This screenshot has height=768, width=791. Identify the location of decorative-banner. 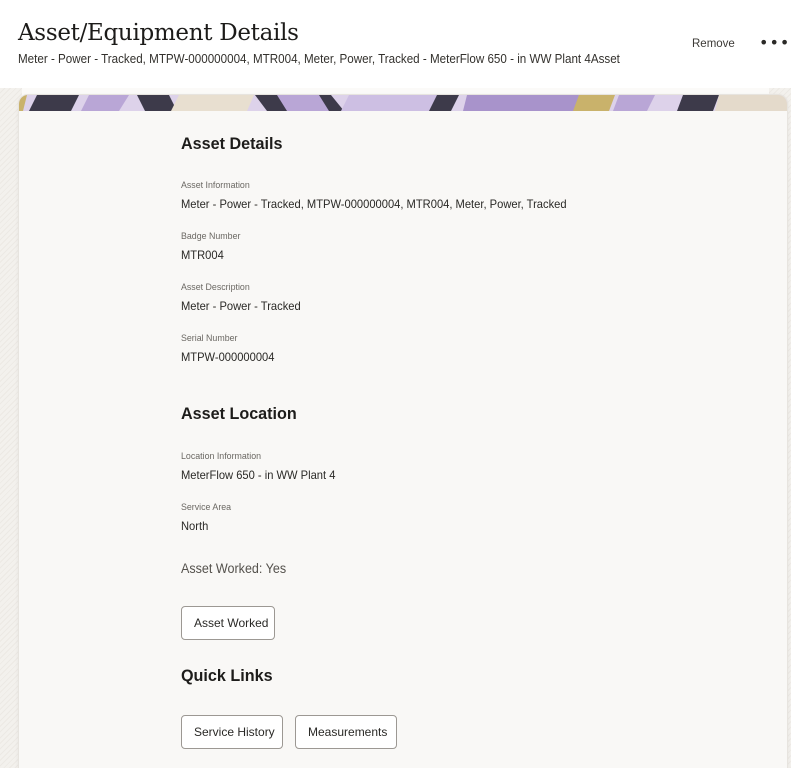
(403, 103).